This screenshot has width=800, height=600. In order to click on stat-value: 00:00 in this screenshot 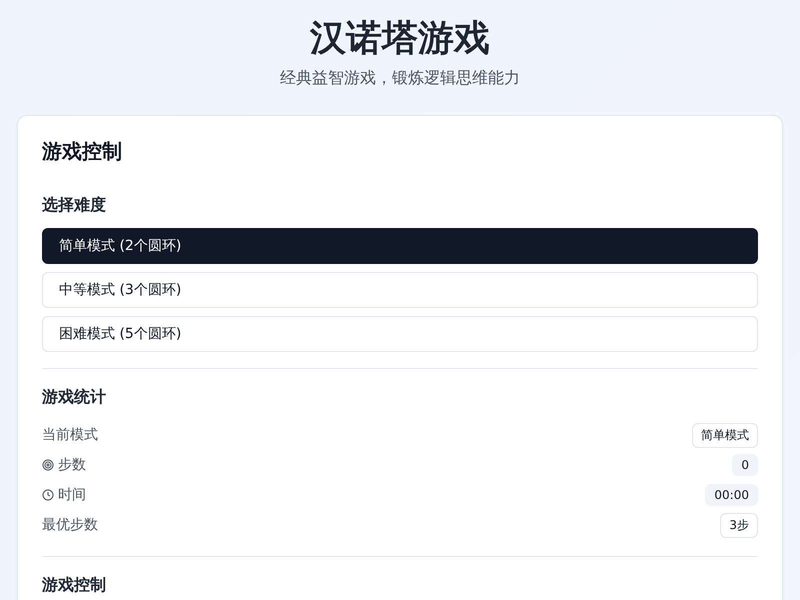, I will do `click(731, 495)`.